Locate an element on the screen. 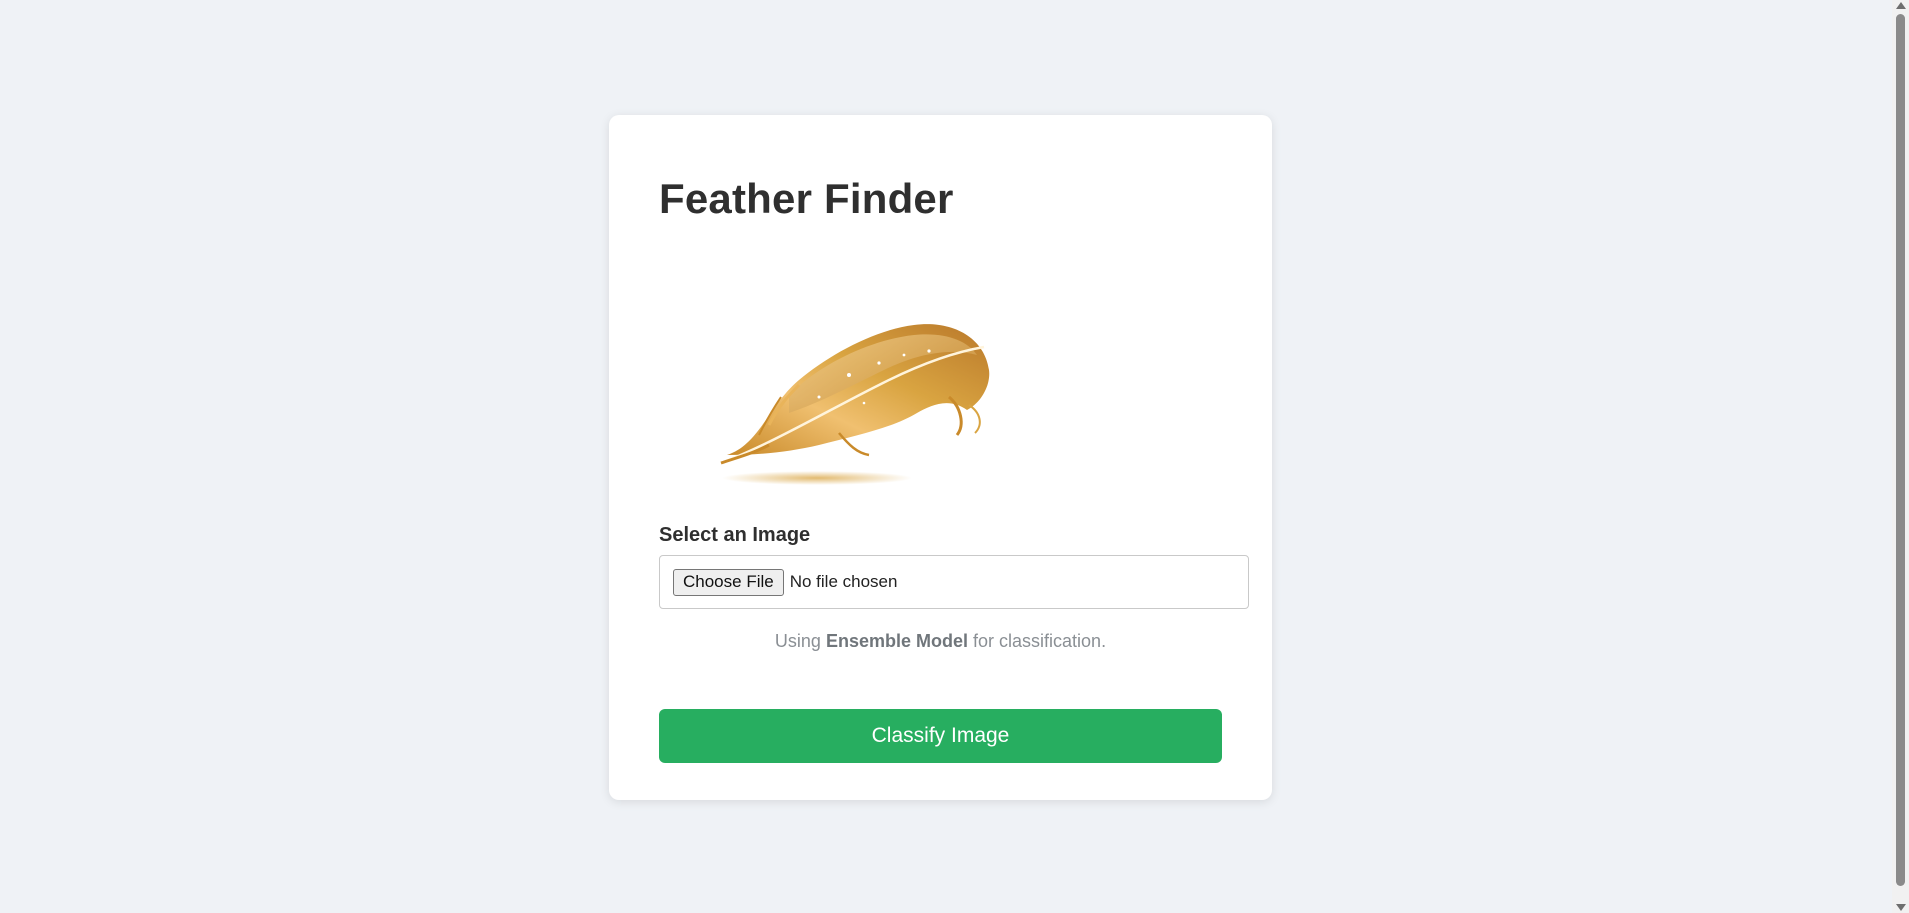  model-info-text: Using Ensemble Model for classification. is located at coordinates (940, 641).